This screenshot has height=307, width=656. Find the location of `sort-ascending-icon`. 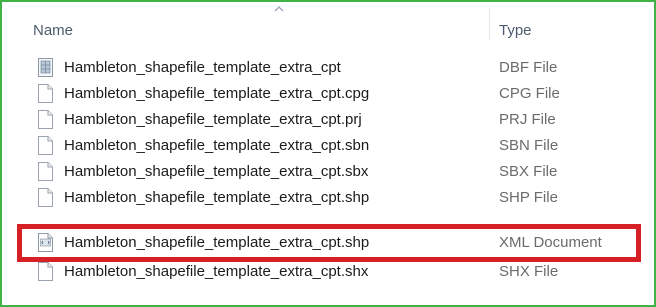

sort-ascending-icon is located at coordinates (279, 9).